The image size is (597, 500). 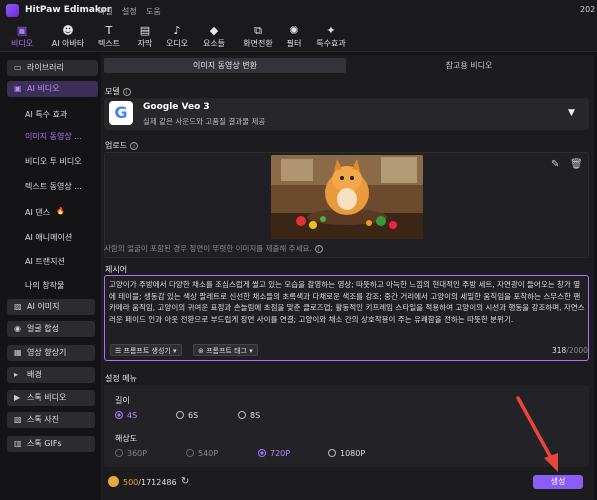 What do you see at coordinates (185, 481) in the screenshot?
I see `refresh-icon: ↻` at bounding box center [185, 481].